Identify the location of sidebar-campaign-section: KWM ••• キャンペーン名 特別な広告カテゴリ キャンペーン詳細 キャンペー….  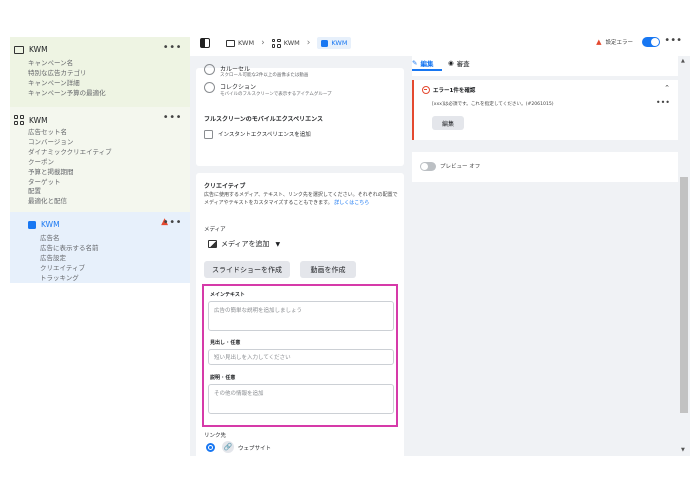
(100, 72).